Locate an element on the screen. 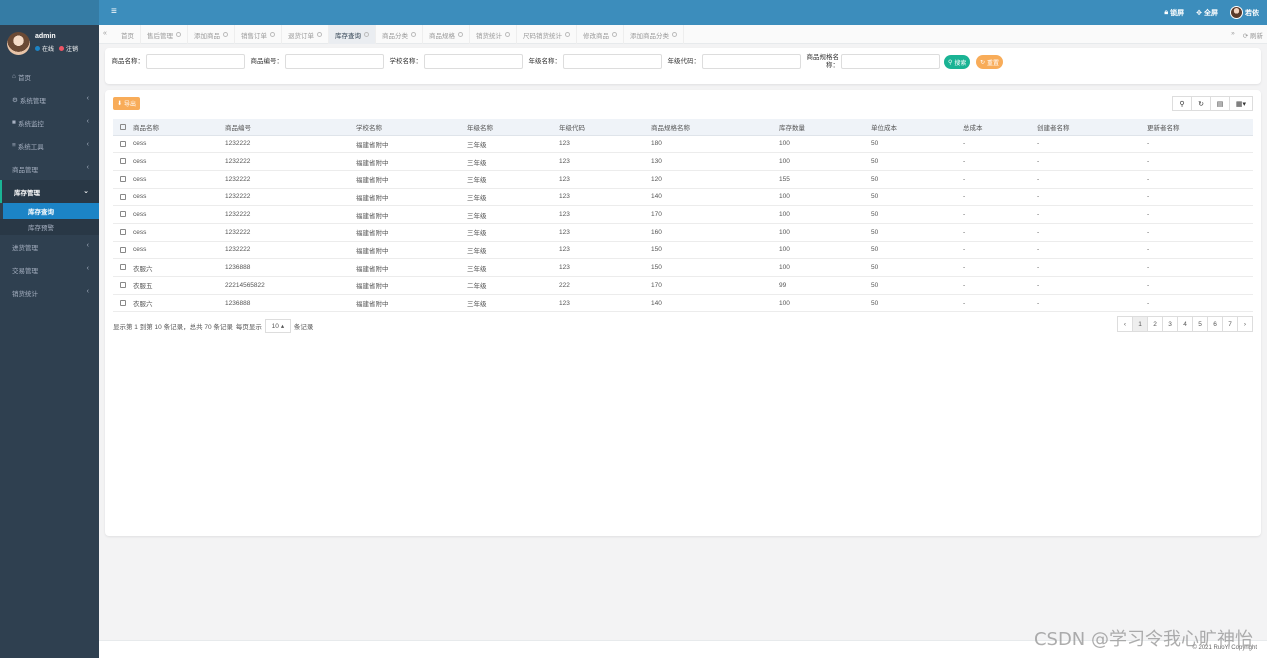  column-header: 年级代码 is located at coordinates (605, 127).